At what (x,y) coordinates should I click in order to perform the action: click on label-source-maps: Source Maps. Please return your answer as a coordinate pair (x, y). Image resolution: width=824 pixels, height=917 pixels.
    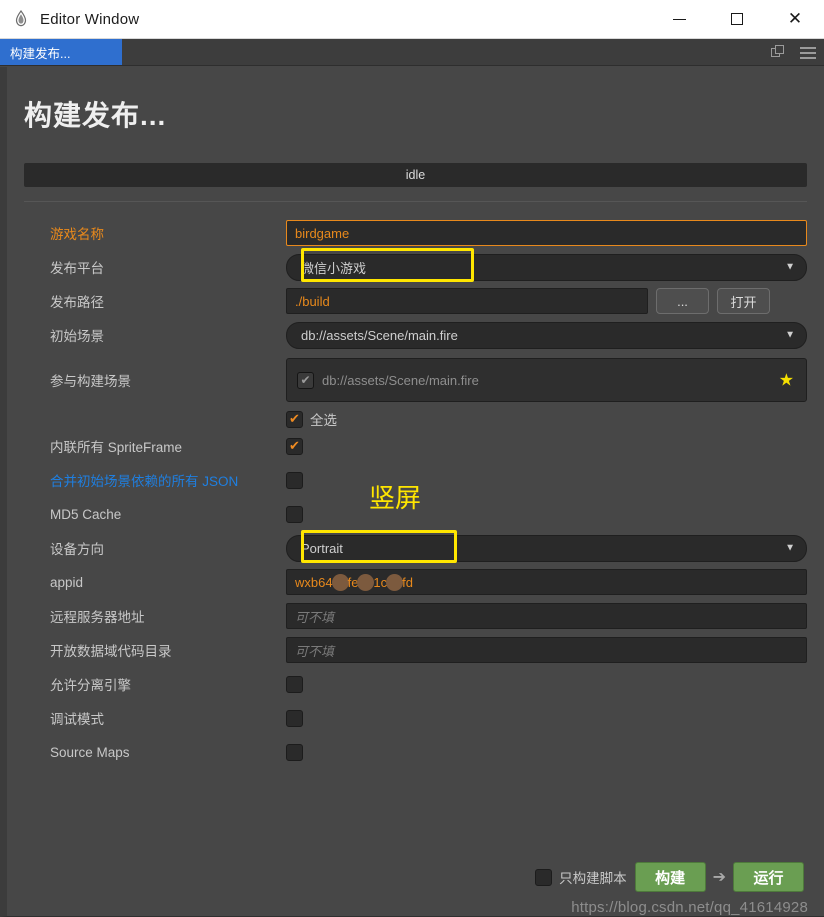
    Looking at the image, I should click on (90, 752).